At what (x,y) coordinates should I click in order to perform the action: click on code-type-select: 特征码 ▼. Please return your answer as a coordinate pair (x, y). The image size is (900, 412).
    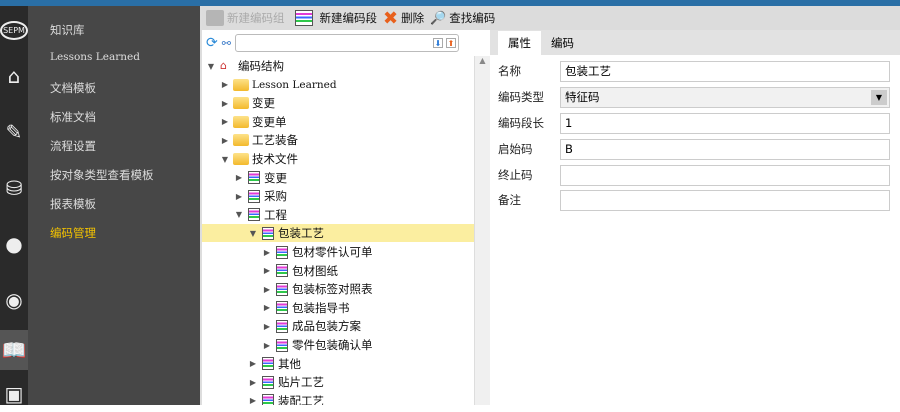
    Looking at the image, I should click on (725, 97).